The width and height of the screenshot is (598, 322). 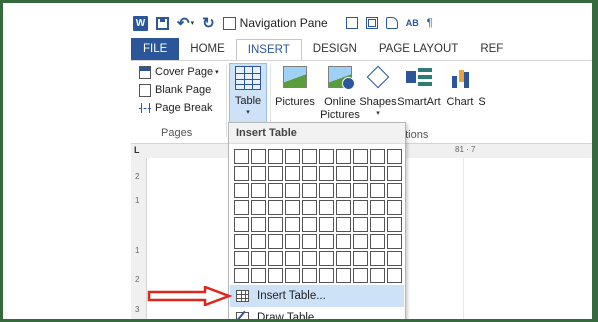 I want to click on blank-page-button: Blank Page, so click(x=179, y=90).